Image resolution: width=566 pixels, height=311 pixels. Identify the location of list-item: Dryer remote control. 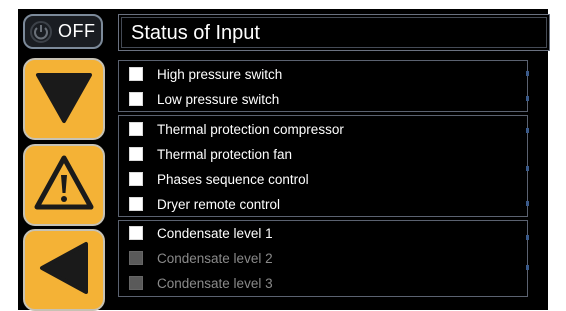
(204, 204).